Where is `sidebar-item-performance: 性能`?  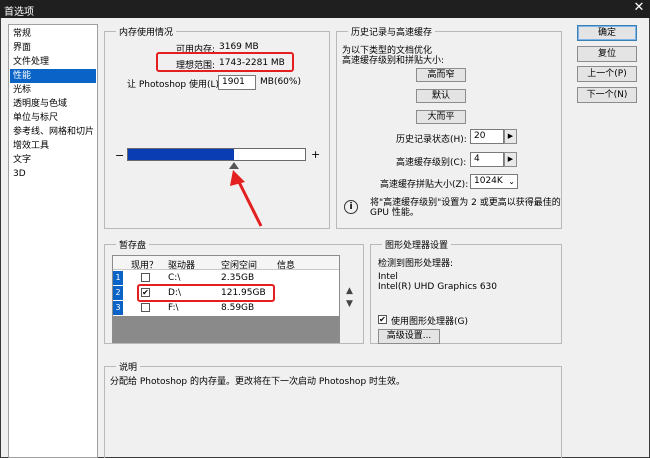 sidebar-item-performance: 性能 is located at coordinates (53, 76).